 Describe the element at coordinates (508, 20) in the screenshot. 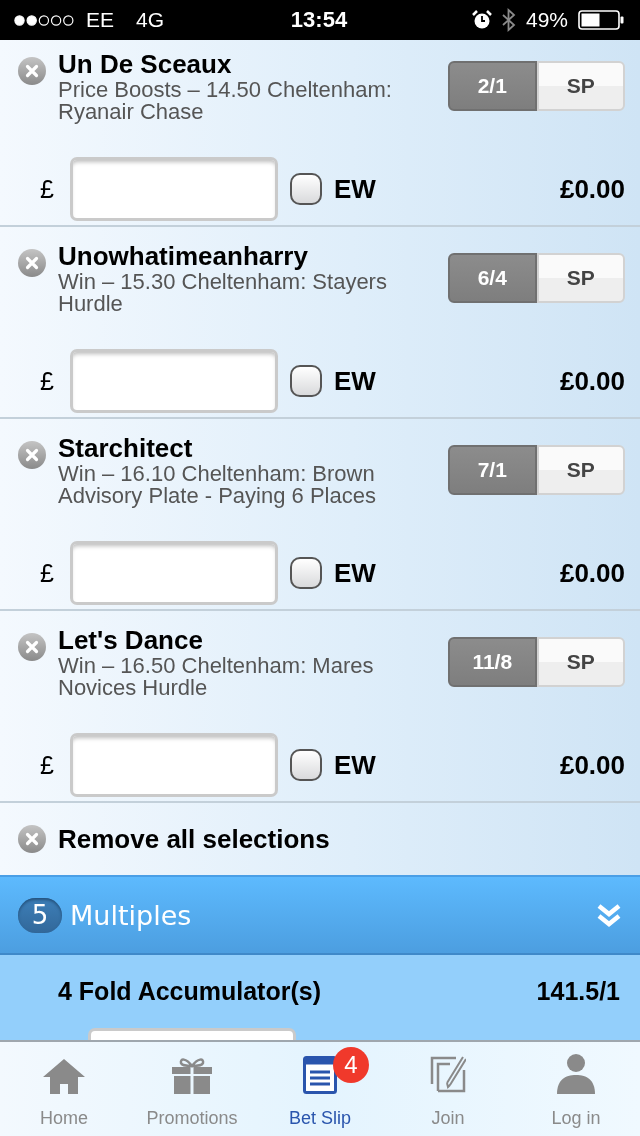

I see `bluetooth-icon` at that location.